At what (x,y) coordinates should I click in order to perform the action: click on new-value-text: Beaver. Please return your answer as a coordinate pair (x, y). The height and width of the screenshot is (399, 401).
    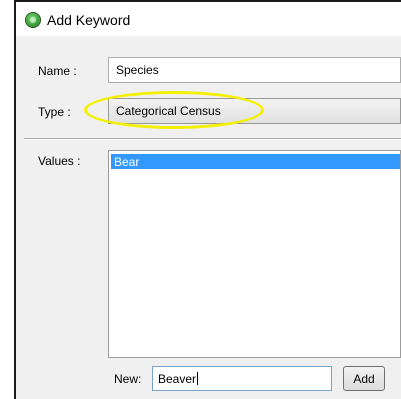
    Looking at the image, I should click on (177, 379).